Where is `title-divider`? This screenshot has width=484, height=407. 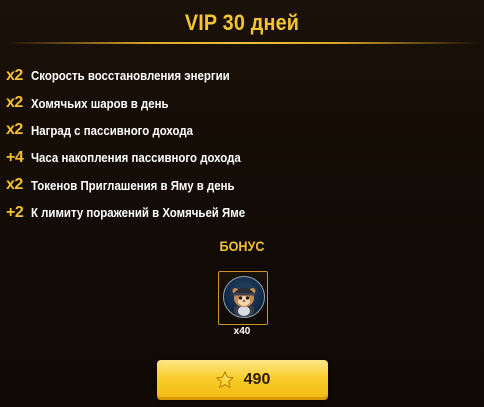
title-divider is located at coordinates (242, 43).